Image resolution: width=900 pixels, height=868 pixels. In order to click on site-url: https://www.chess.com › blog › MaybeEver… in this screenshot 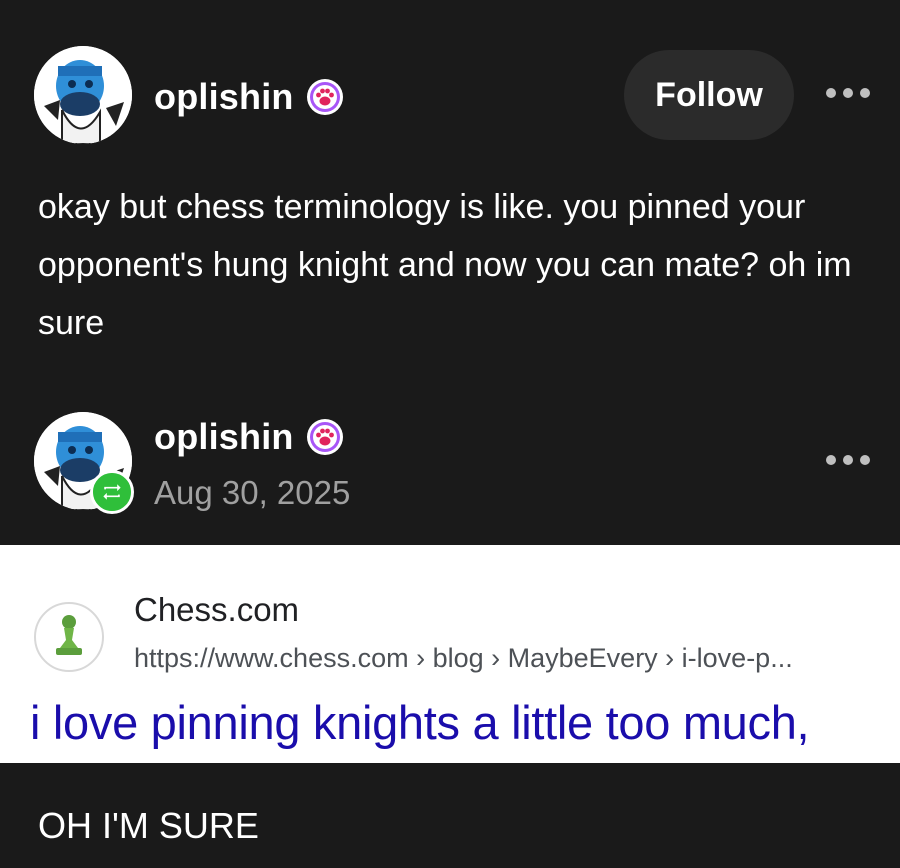, I will do `click(463, 658)`.